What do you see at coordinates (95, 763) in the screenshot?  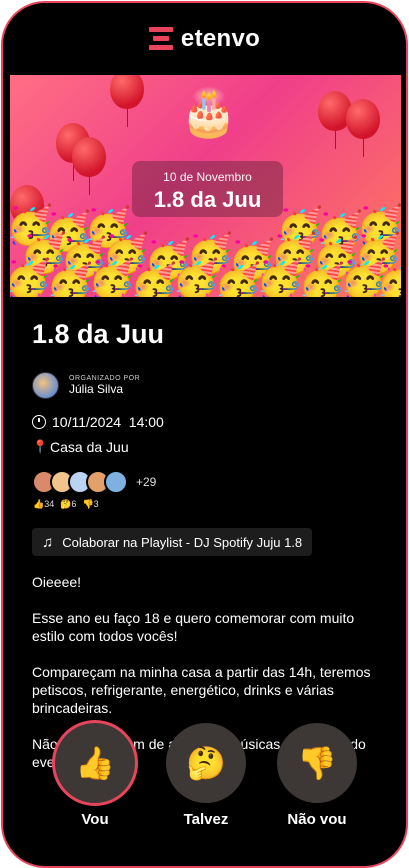 I see `thumbs-up-icon: 👍` at bounding box center [95, 763].